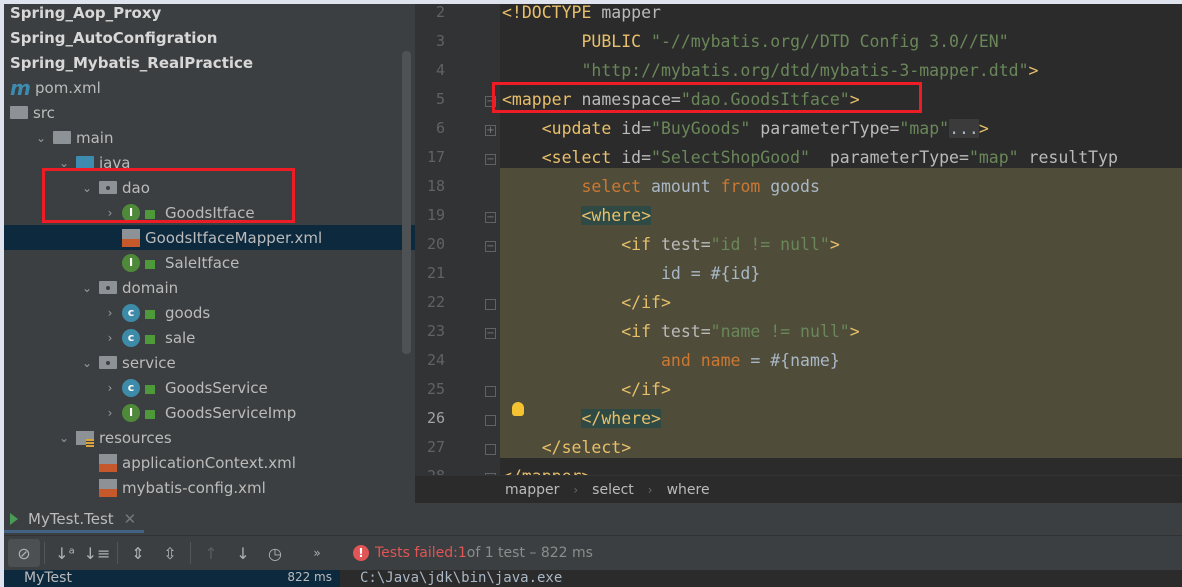 The image size is (1182, 587). Describe the element at coordinates (532, 490) in the screenshot. I see `breadcrumb-mapper: mapper` at that location.